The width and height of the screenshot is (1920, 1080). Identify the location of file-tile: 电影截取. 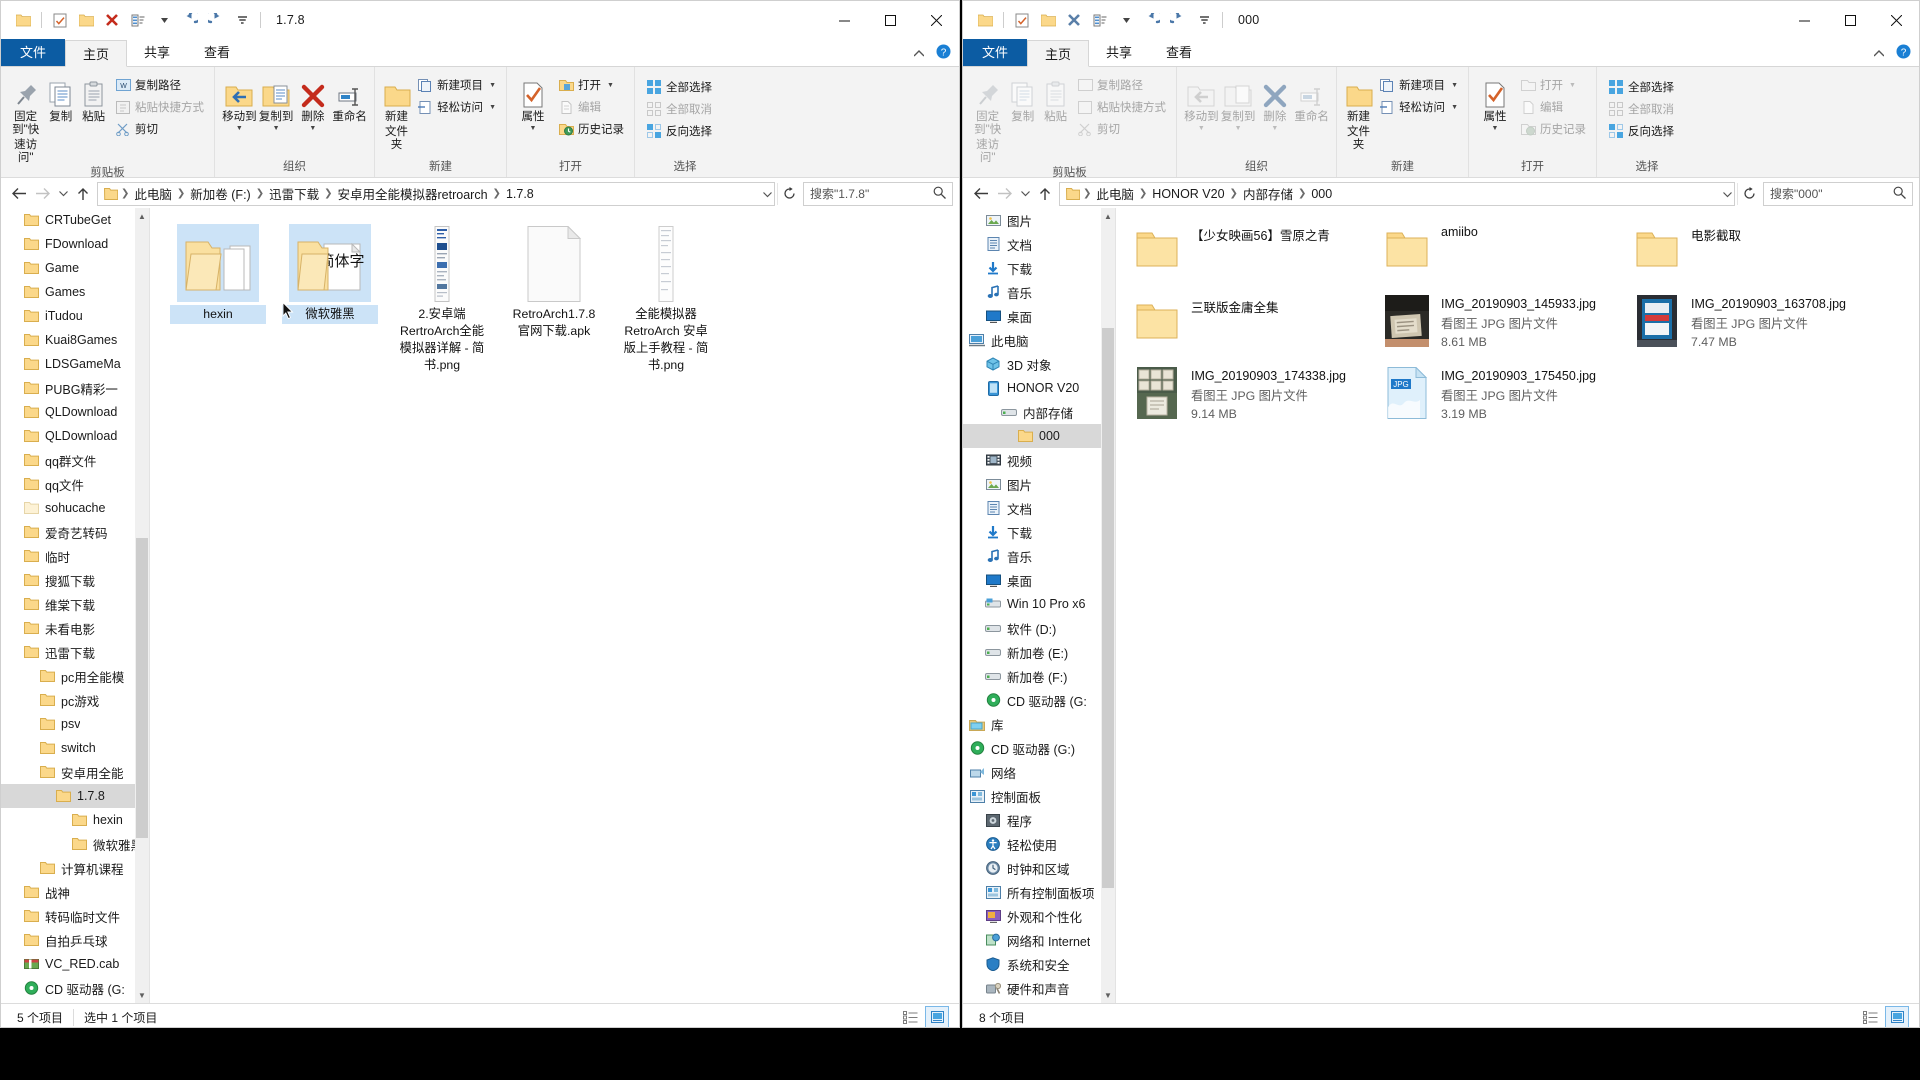
(1749, 254).